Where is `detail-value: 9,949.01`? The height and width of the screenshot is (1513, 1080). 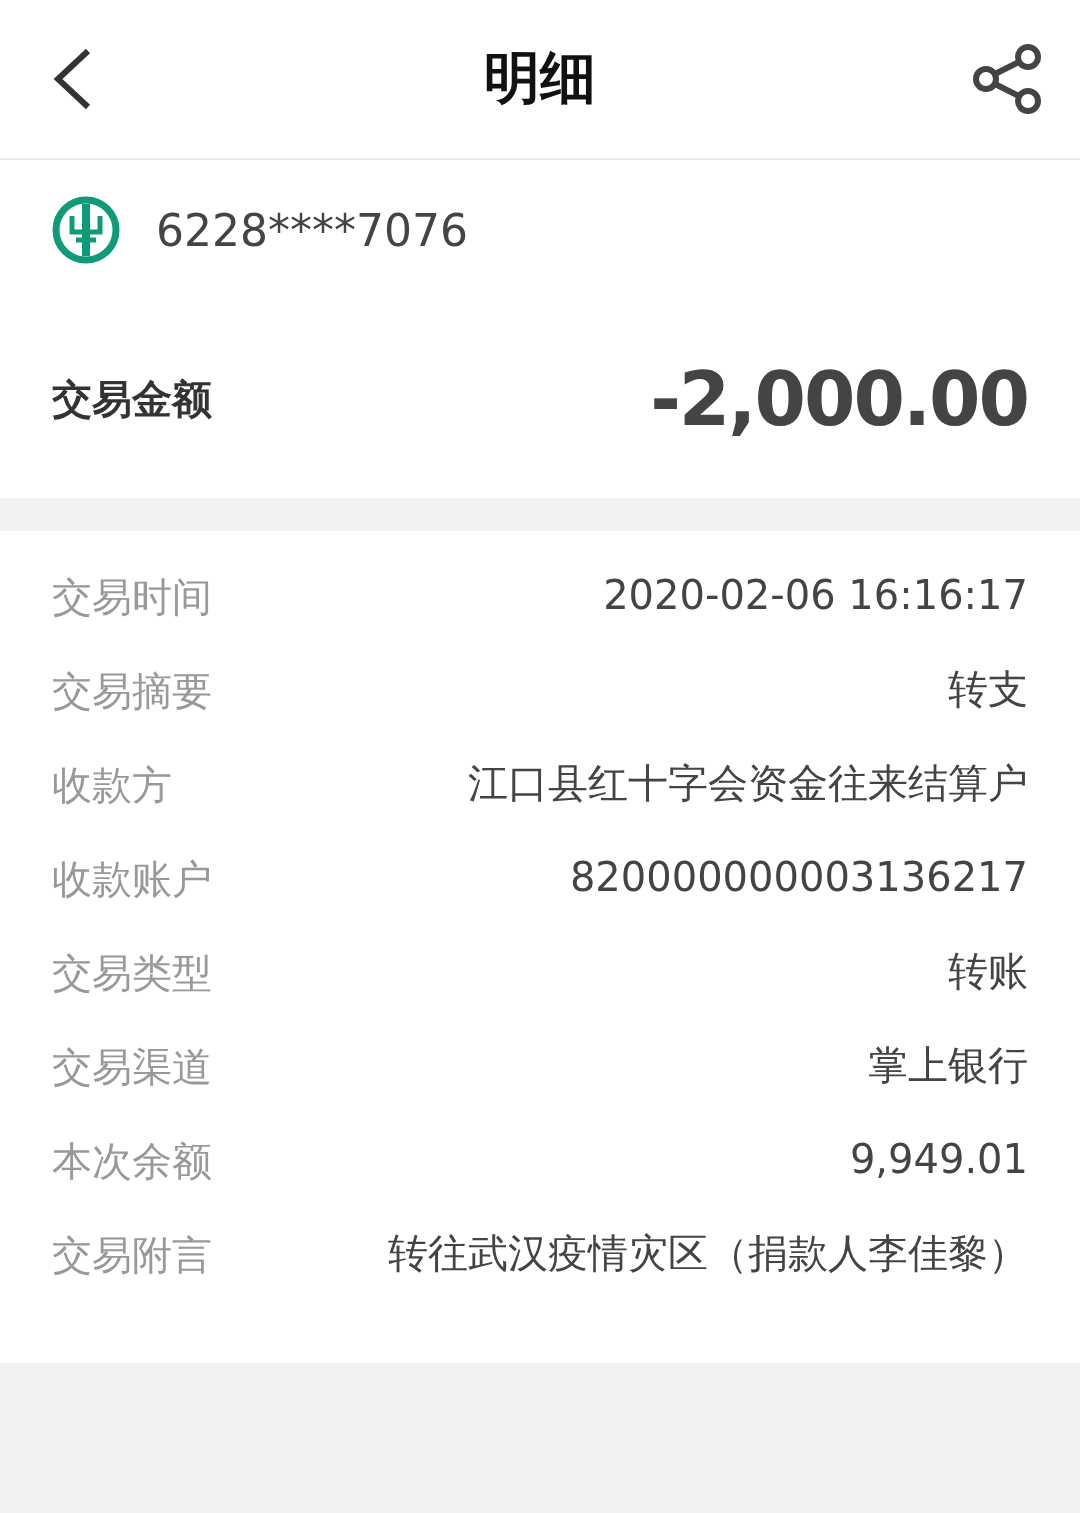 detail-value: 9,949.01 is located at coordinates (938, 1159).